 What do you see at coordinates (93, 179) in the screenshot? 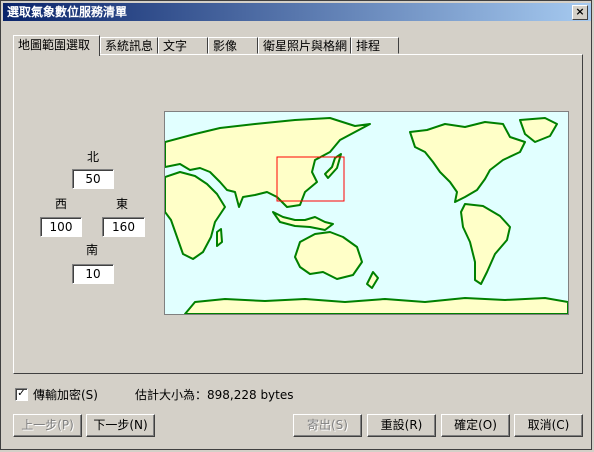
I see `north-input: 50` at bounding box center [93, 179].